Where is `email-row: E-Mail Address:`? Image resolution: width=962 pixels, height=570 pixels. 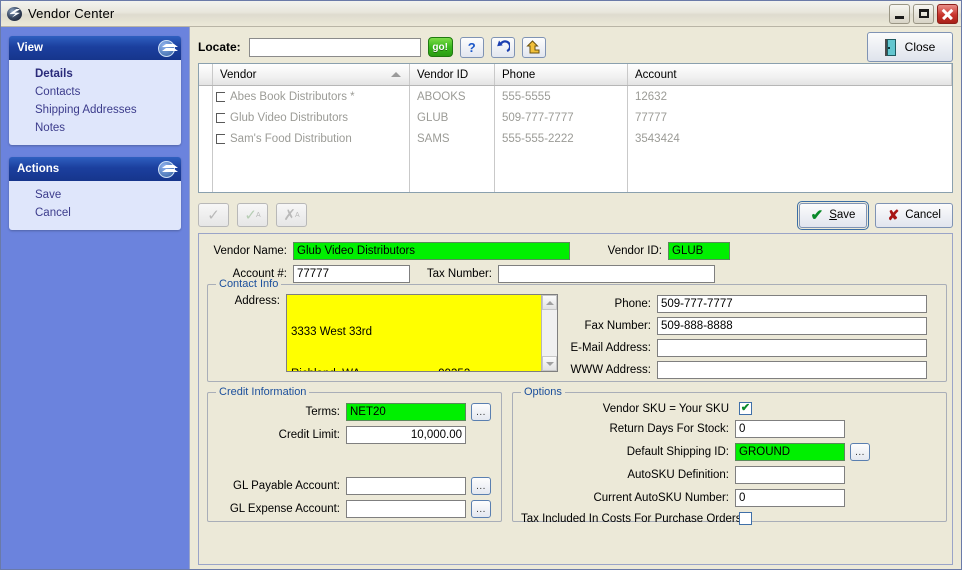
email-row: E-Mail Address: is located at coordinates (740, 348).